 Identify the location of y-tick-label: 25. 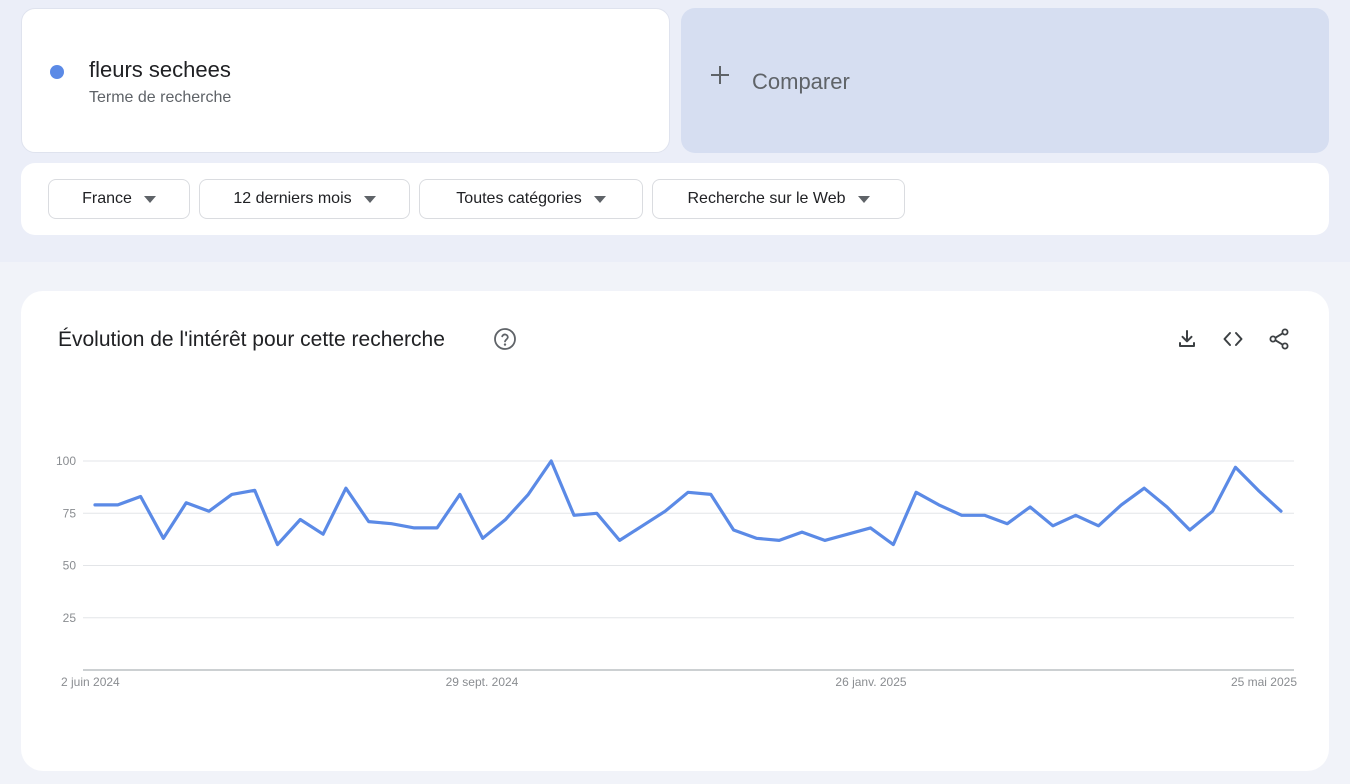
(70, 618).